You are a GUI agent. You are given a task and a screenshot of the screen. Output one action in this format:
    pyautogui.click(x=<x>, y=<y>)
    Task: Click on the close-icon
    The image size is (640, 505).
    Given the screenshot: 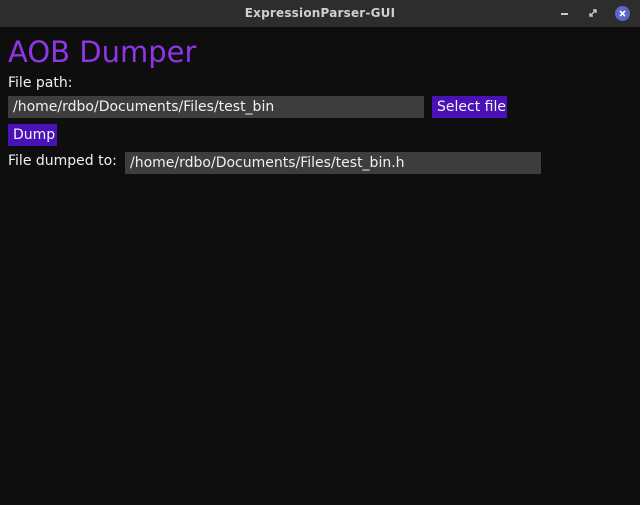 What is the action you would take?
    pyautogui.click(x=622, y=13)
    